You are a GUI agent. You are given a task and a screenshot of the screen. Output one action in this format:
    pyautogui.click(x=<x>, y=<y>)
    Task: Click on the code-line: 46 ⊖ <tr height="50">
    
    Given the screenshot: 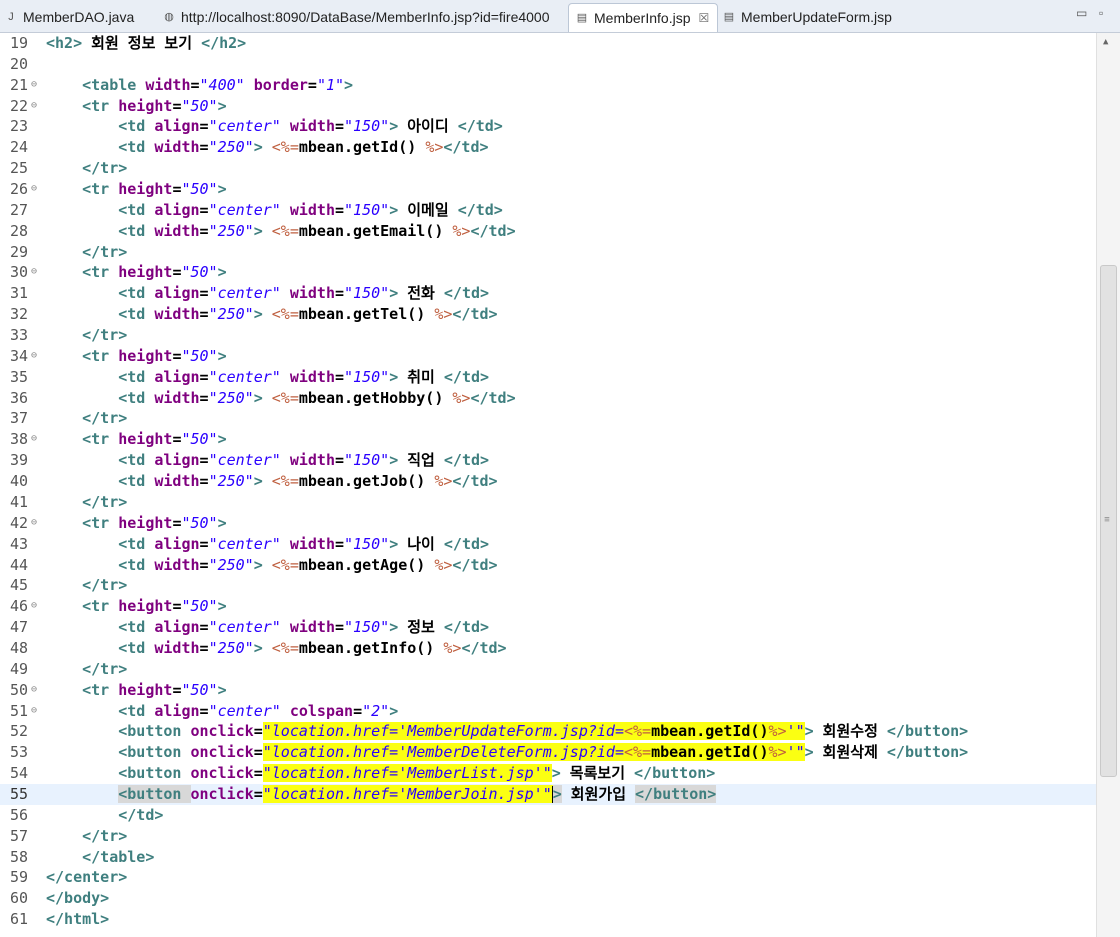 What is the action you would take?
    pyautogui.click(x=548, y=606)
    